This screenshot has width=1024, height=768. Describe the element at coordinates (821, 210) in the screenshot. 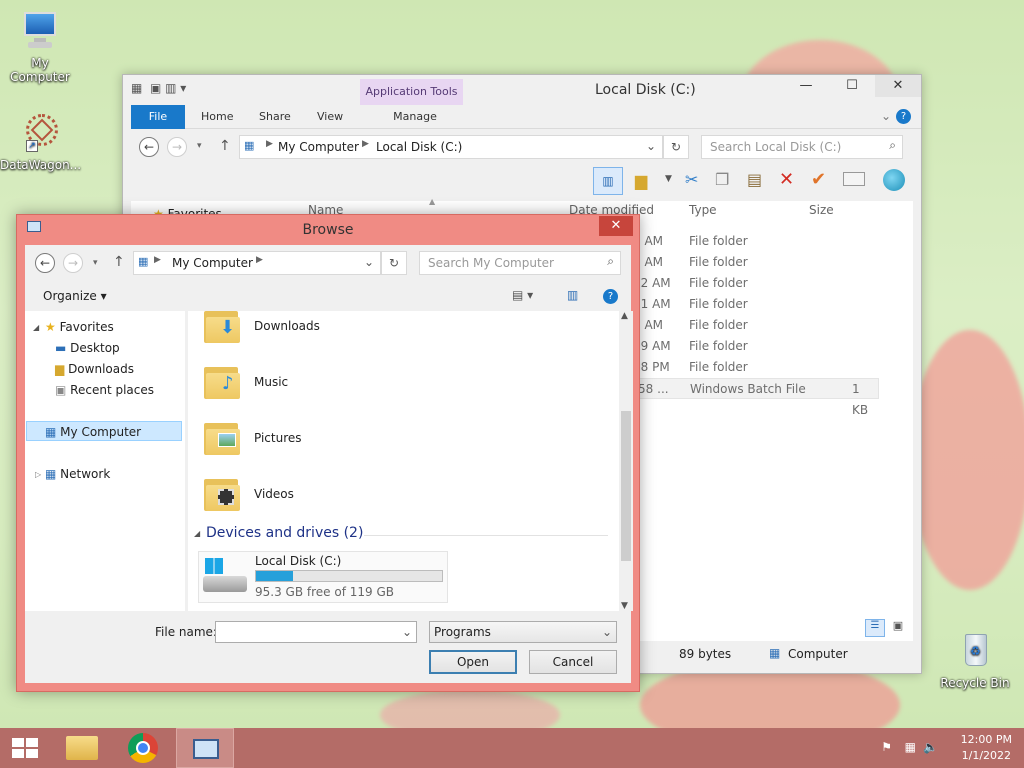

I see `column-size: Size` at that location.